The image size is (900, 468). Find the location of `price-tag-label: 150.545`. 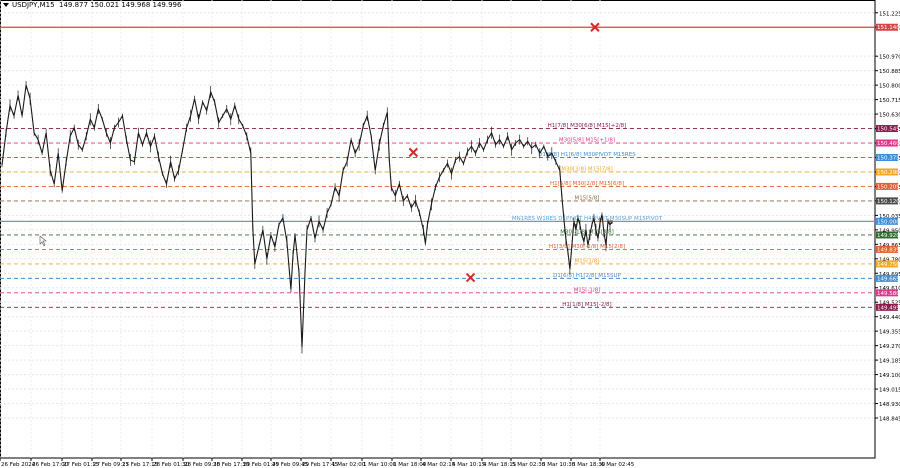

price-tag-label: 150.545 is located at coordinates (888, 130).